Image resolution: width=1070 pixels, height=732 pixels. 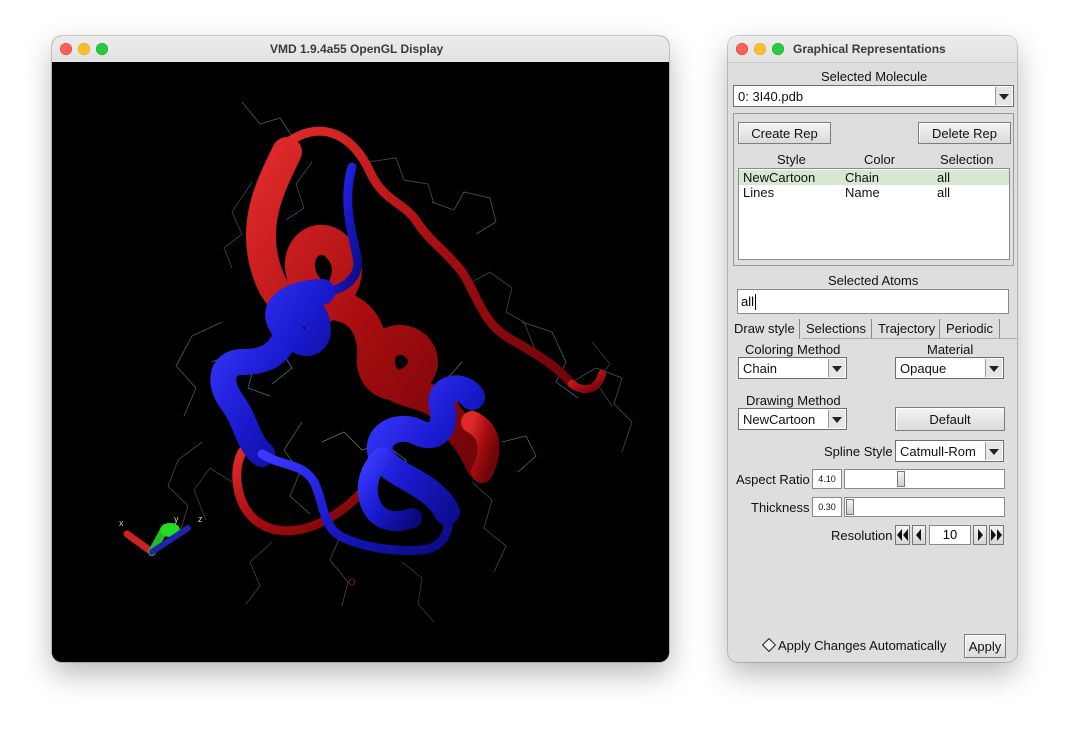 I want to click on resolution-increase-fast-button, so click(x=996, y=535).